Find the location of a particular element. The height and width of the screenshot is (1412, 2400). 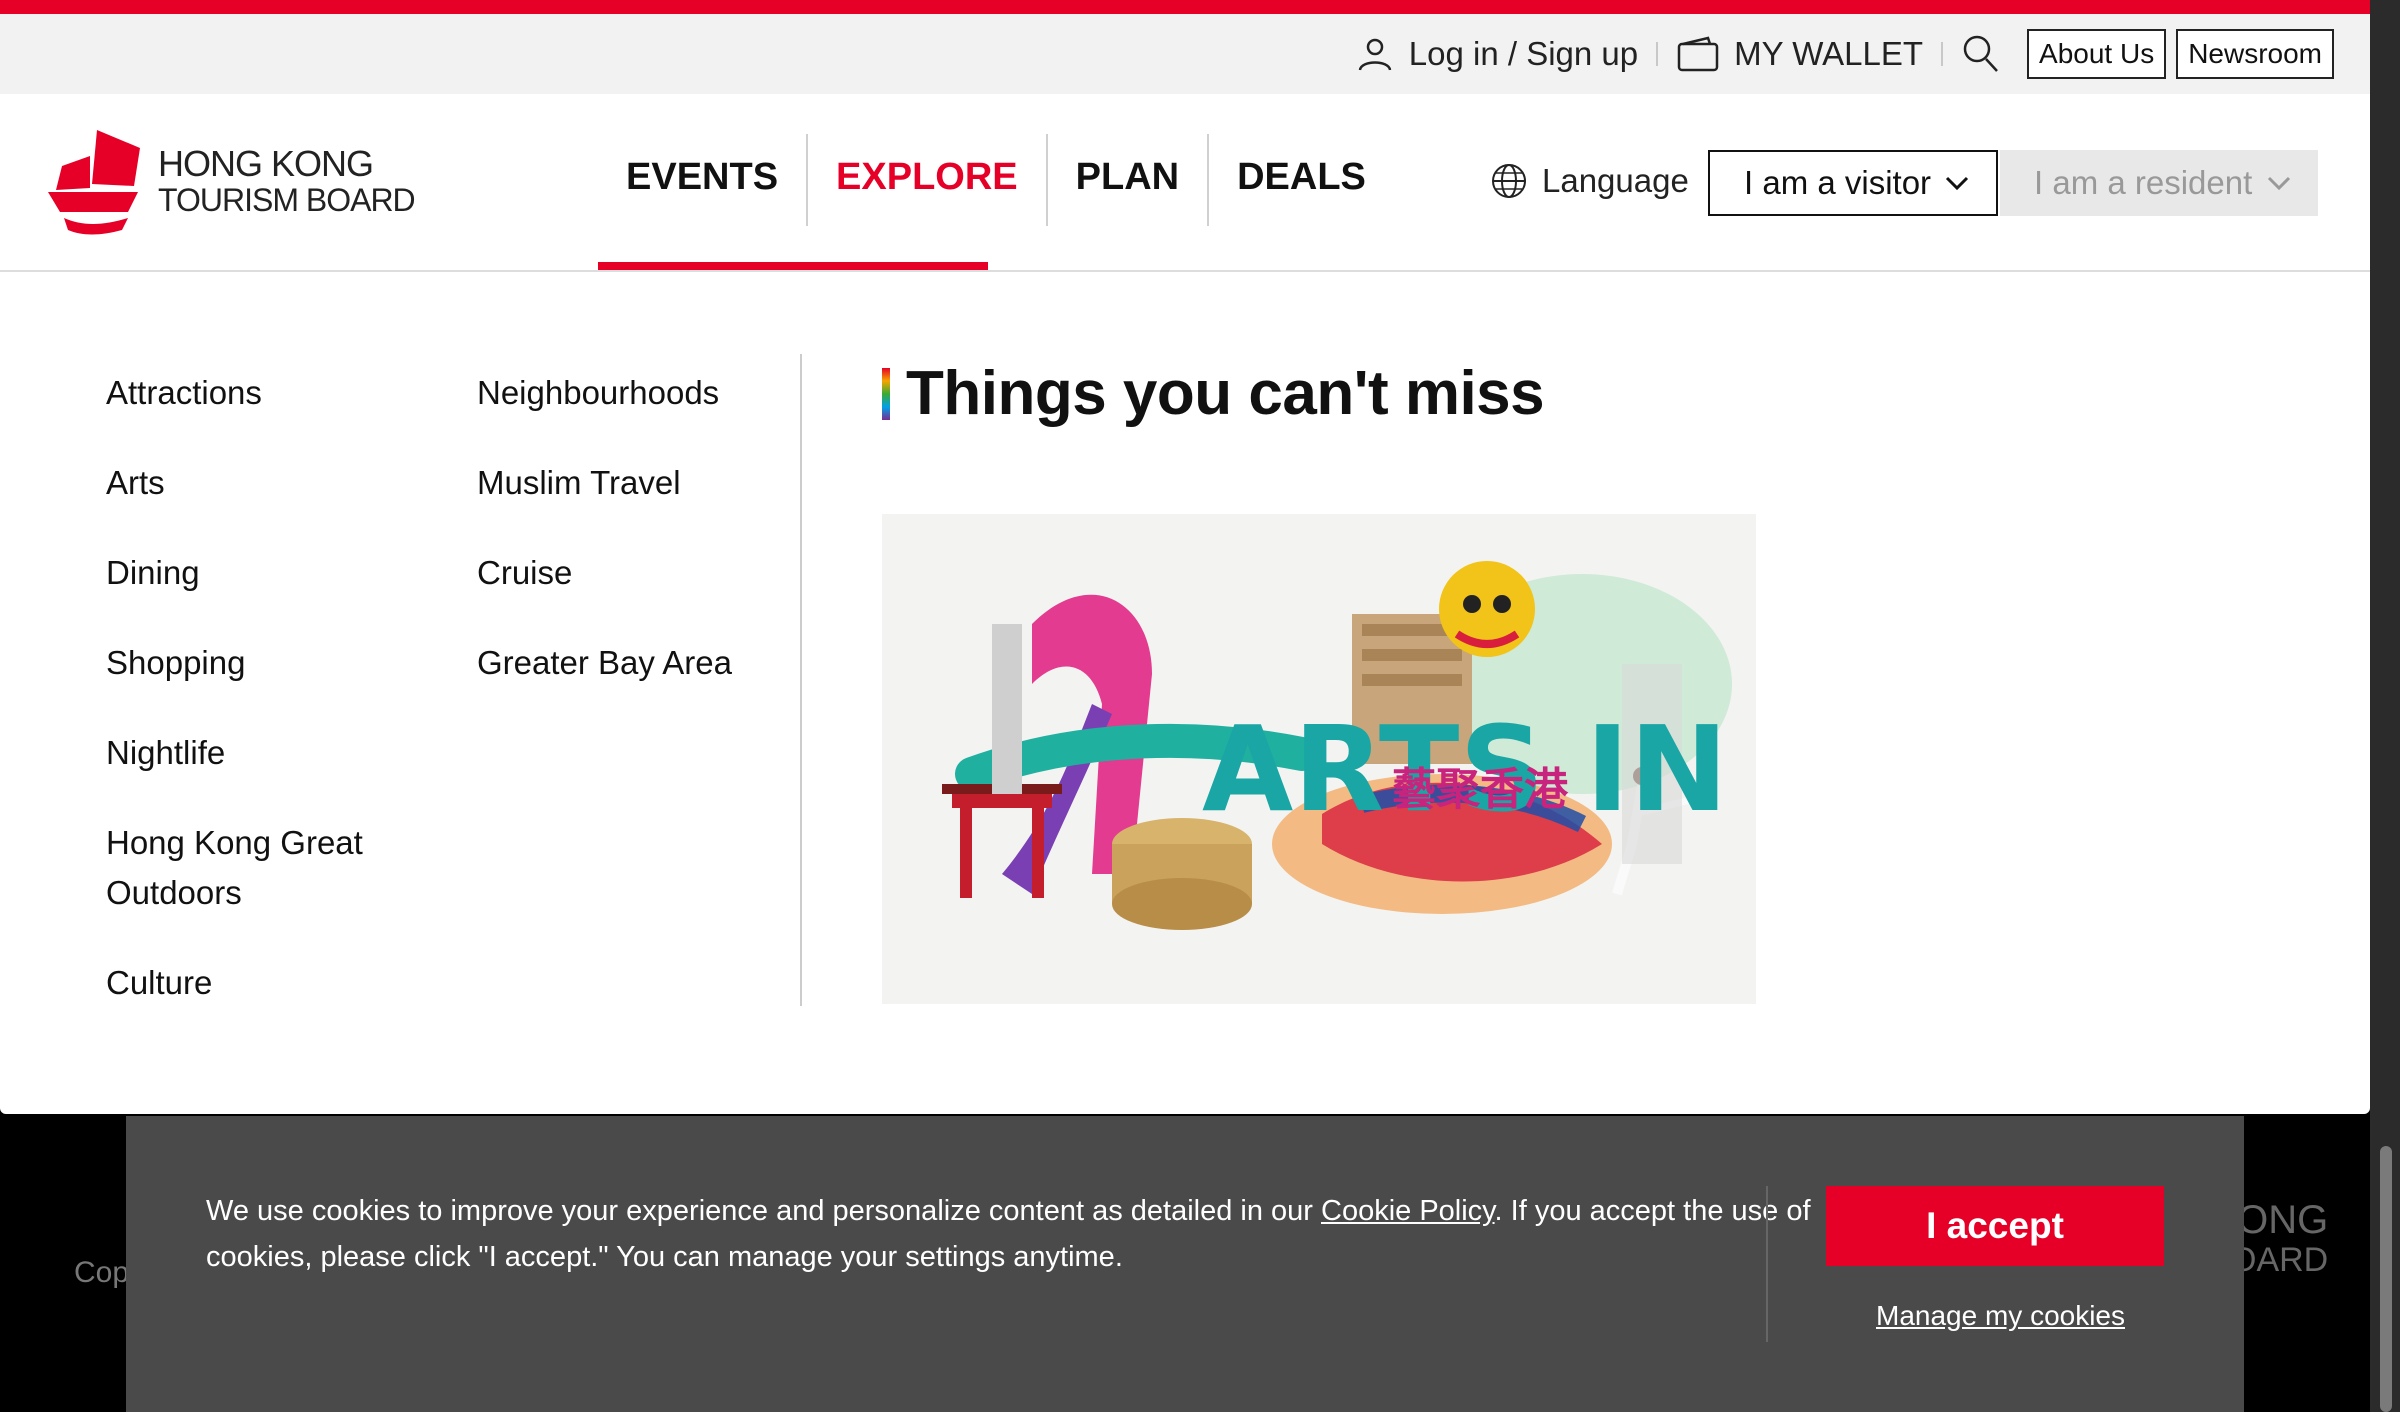

resident-select: I am a resident is located at coordinates (2159, 183).